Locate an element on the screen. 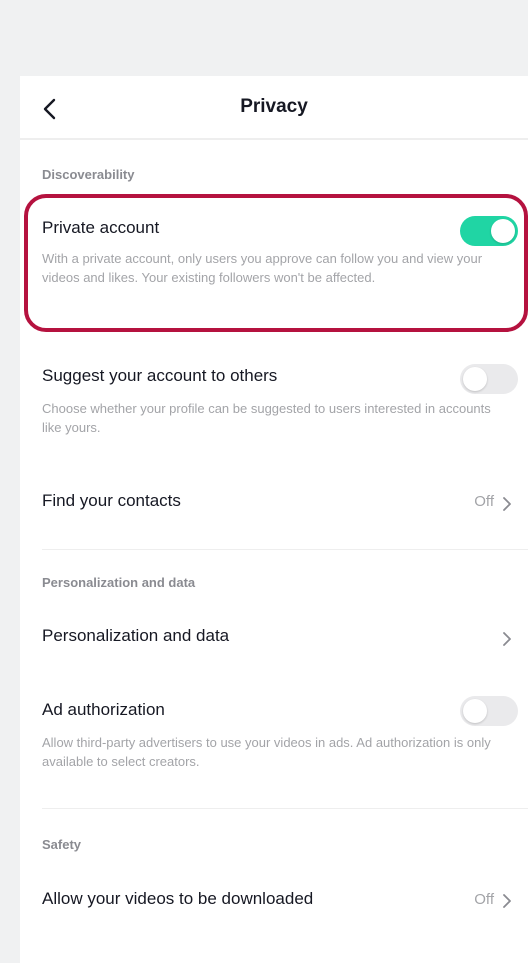 This screenshot has height=963, width=528. download-videos-label: Allow your videos to be downloaded is located at coordinates (178, 898).